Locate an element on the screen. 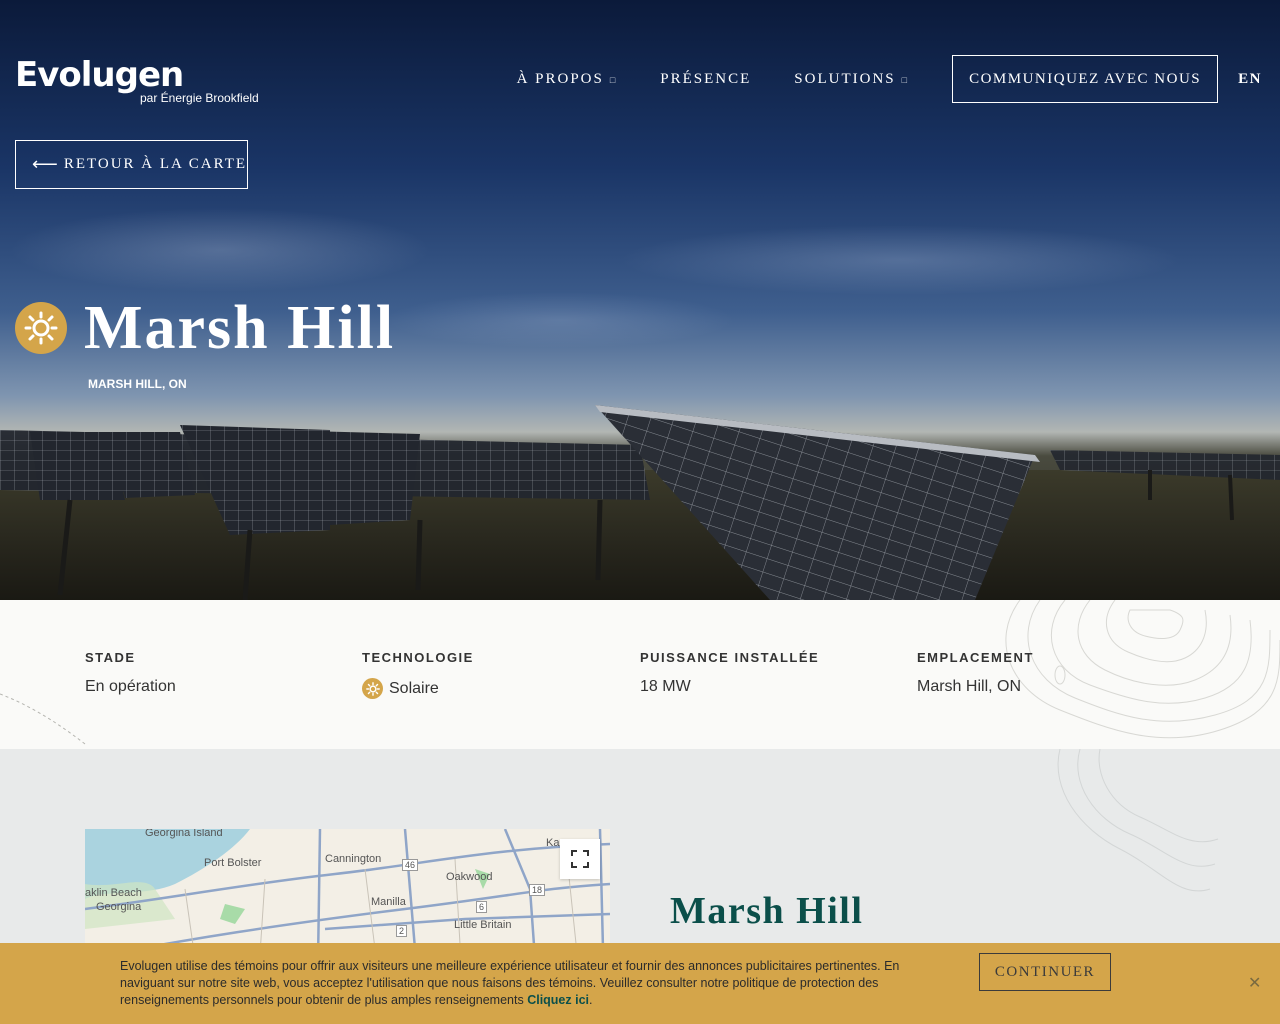 The height and width of the screenshot is (1024, 1280). back-label: RETOUR À LA CARTE is located at coordinates (155, 164).